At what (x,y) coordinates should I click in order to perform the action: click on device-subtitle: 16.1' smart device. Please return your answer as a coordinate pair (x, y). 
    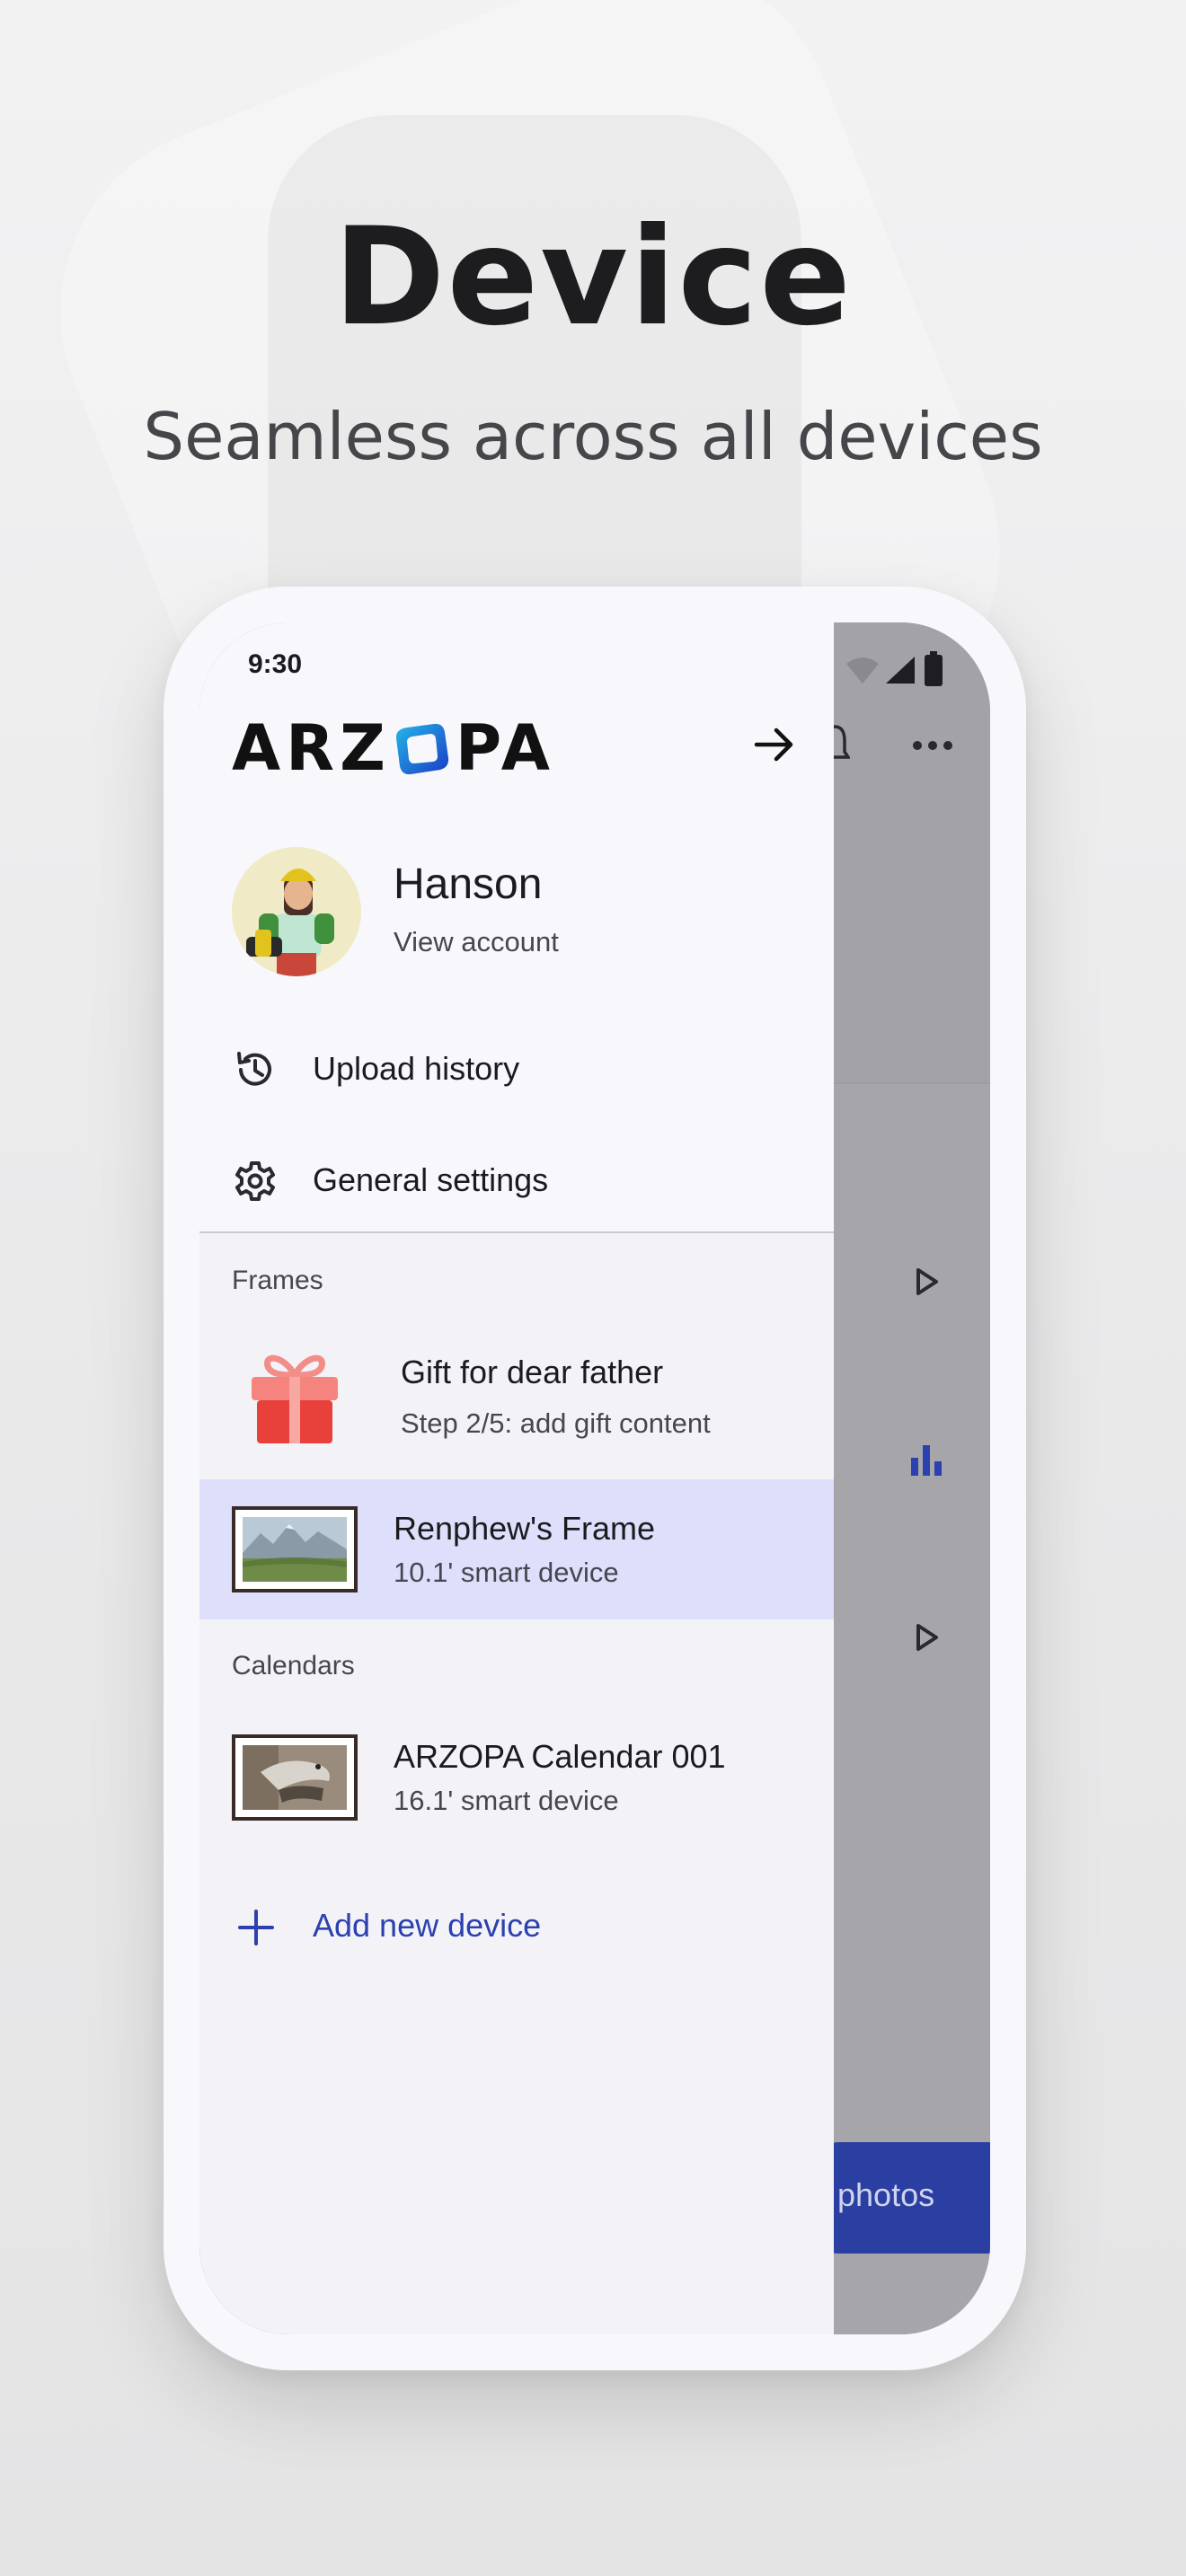
    Looking at the image, I should click on (506, 1800).